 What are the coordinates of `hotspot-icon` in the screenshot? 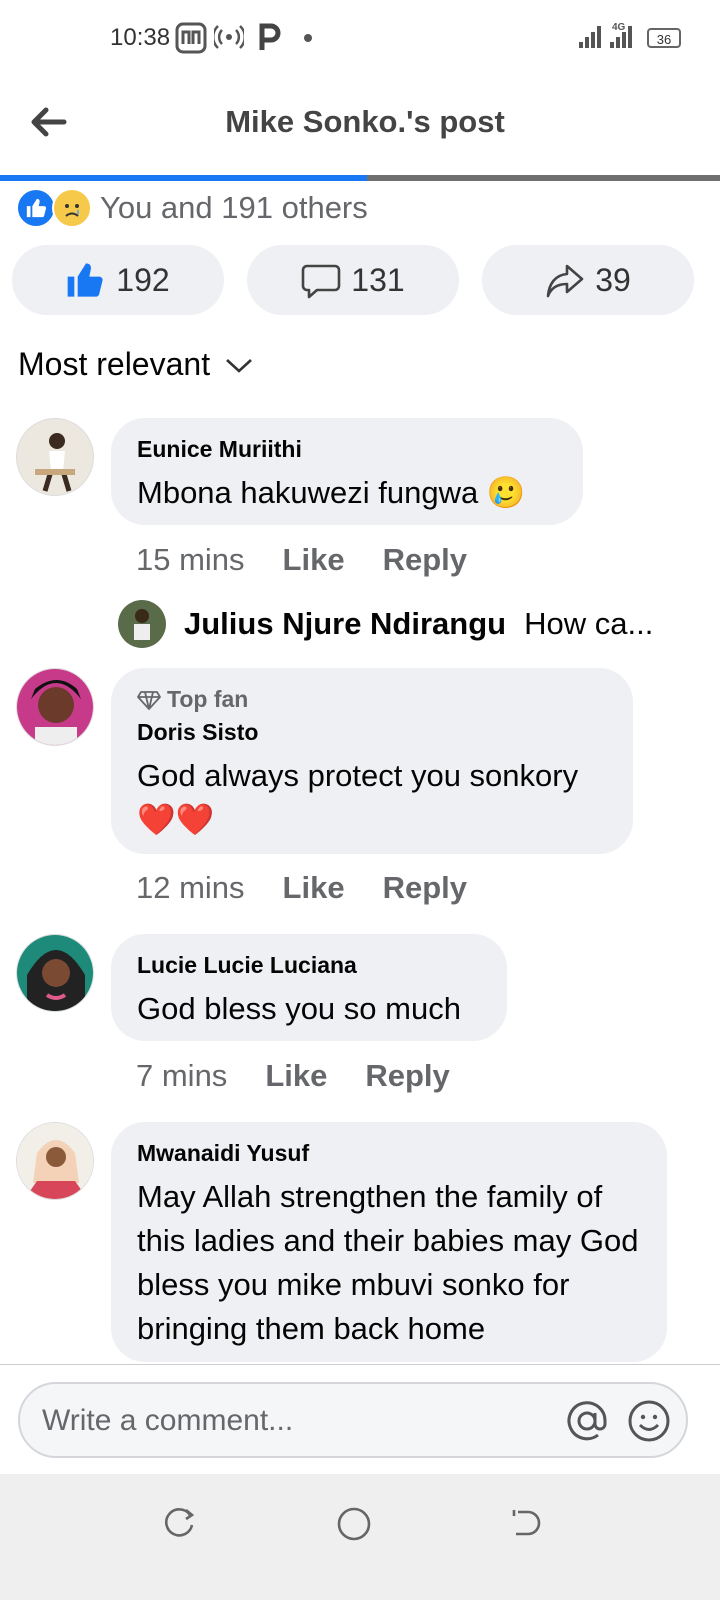 It's located at (229, 37).